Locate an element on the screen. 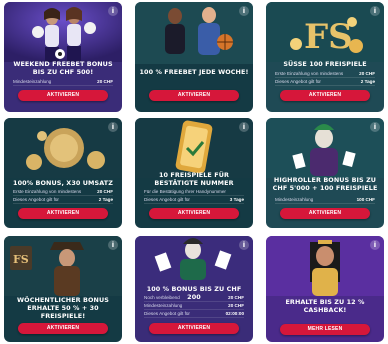  promo-details: Mindesteinzahlung 20 CHF is located at coordinates (63, 82).